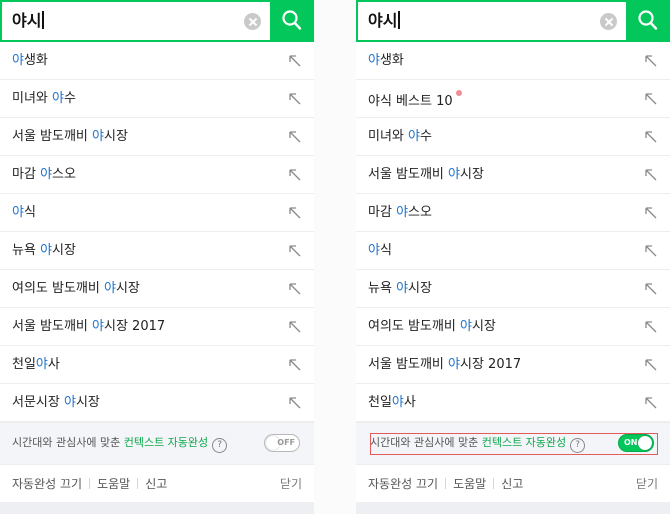 This screenshot has height=514, width=670. Describe the element at coordinates (400, 289) in the screenshot. I see `suggestion-label: 뉴욕 야시장` at that location.